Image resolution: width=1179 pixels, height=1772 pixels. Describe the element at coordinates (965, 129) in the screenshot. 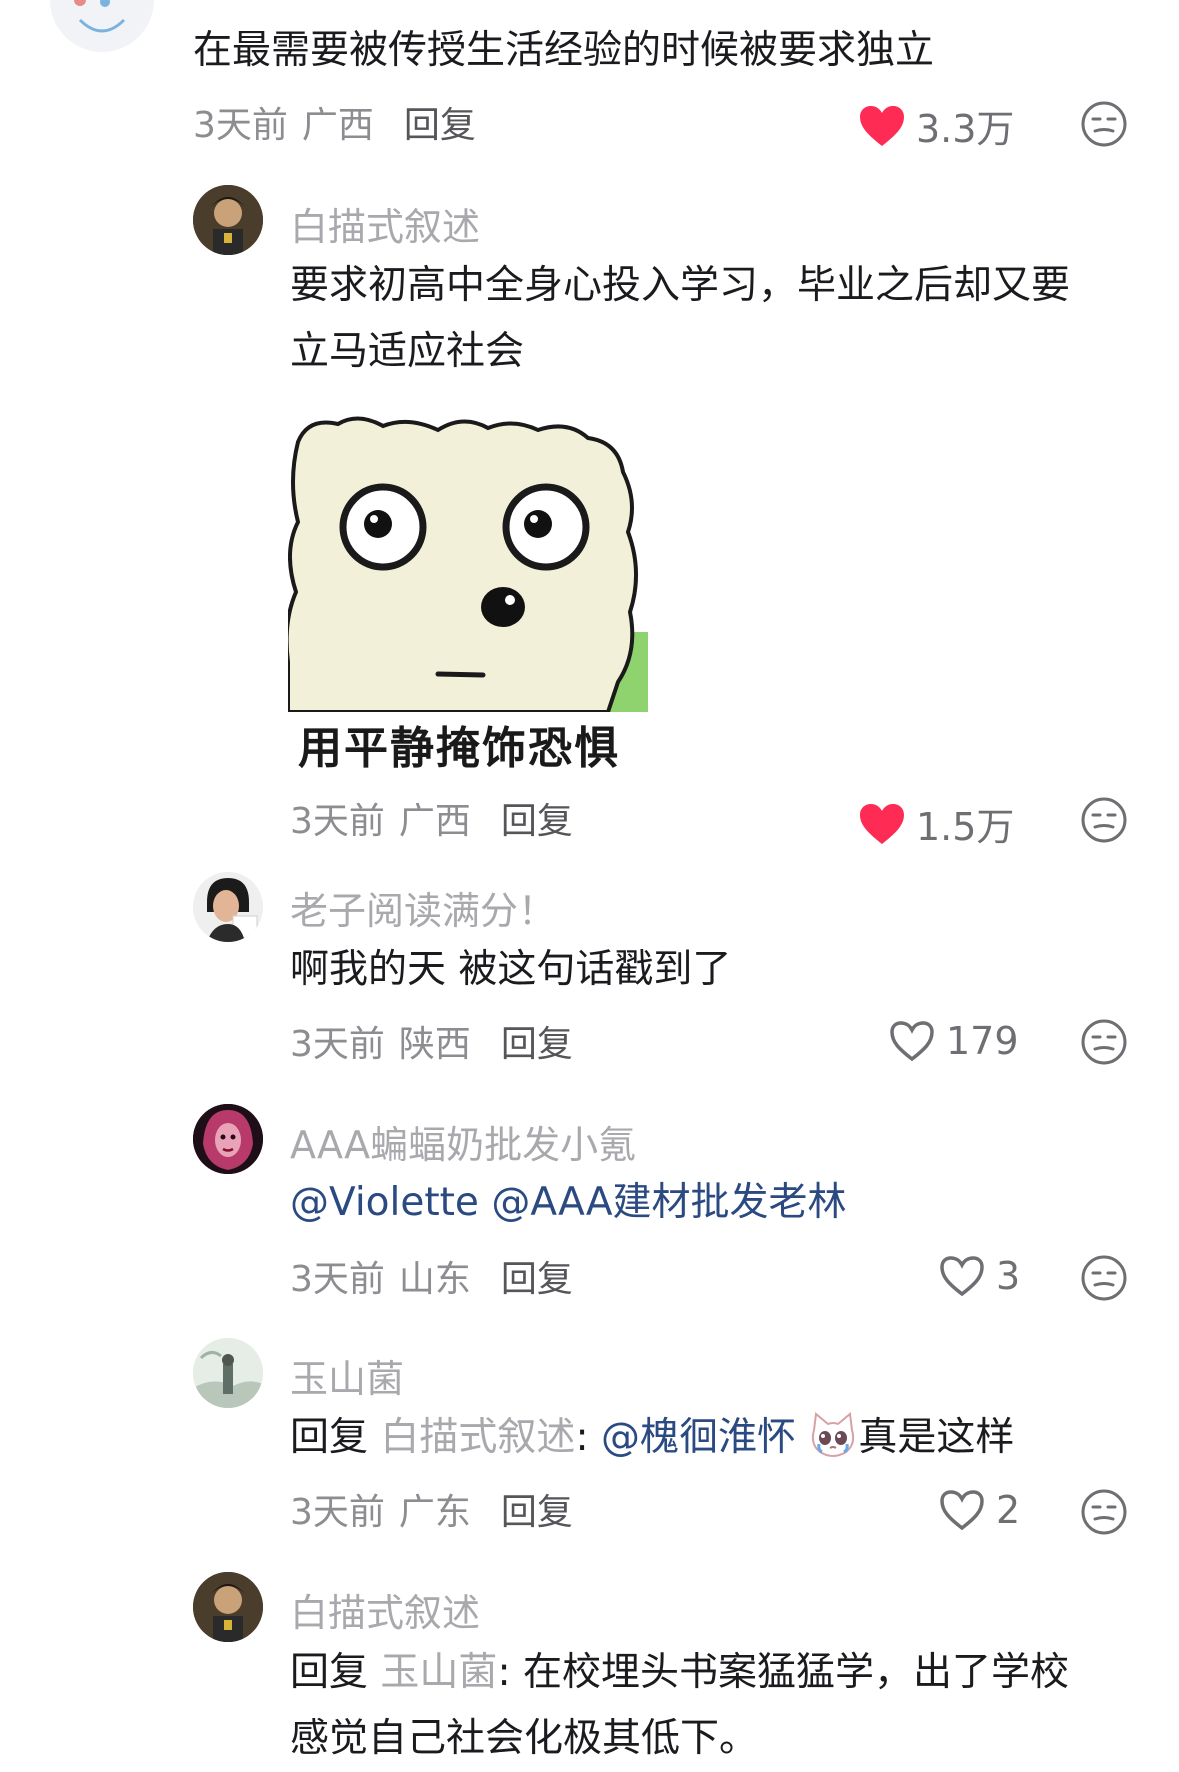

I see `like-count: 3.3万` at that location.